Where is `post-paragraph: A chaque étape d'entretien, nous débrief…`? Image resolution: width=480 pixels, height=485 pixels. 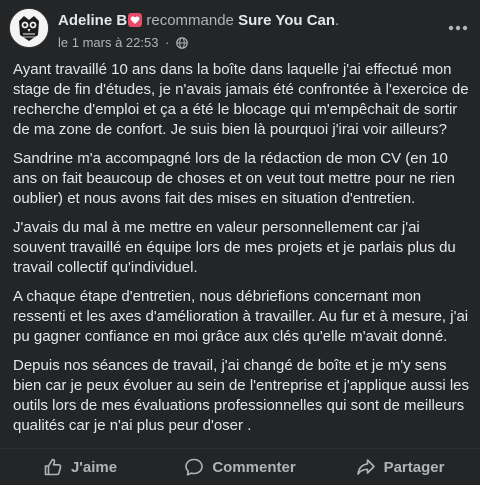
post-paragraph: A chaque étape d'entretien, nous débrief… is located at coordinates (241, 316).